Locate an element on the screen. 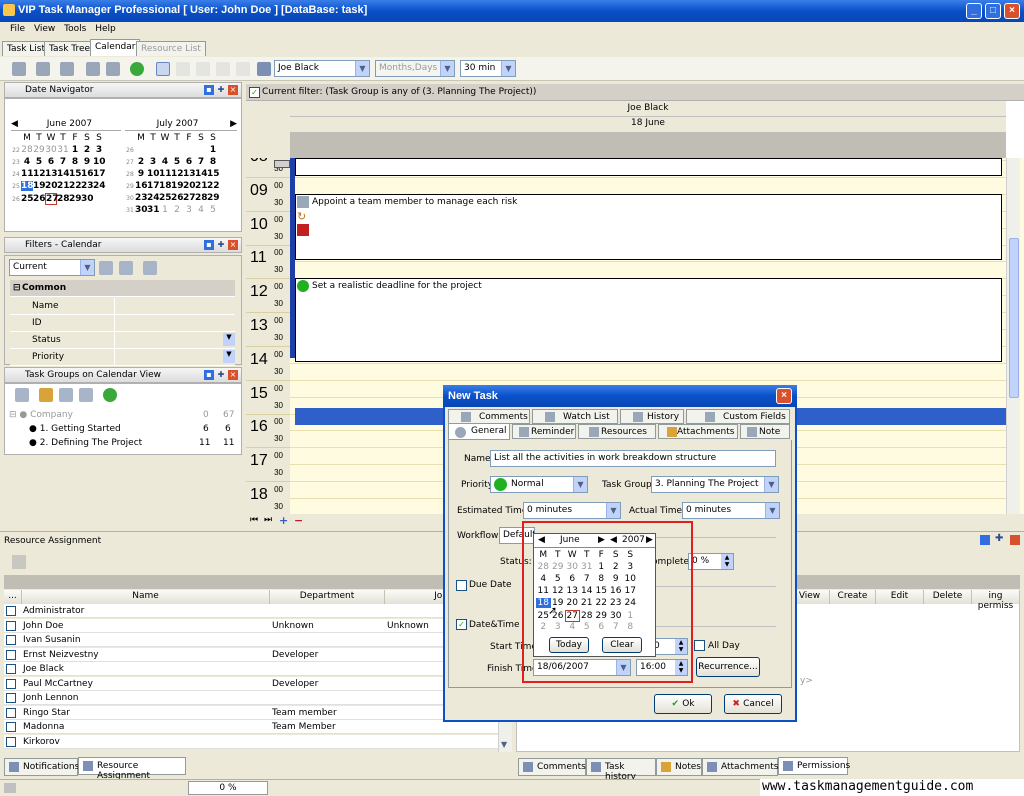  maximize-button: □ is located at coordinates (993, 11).